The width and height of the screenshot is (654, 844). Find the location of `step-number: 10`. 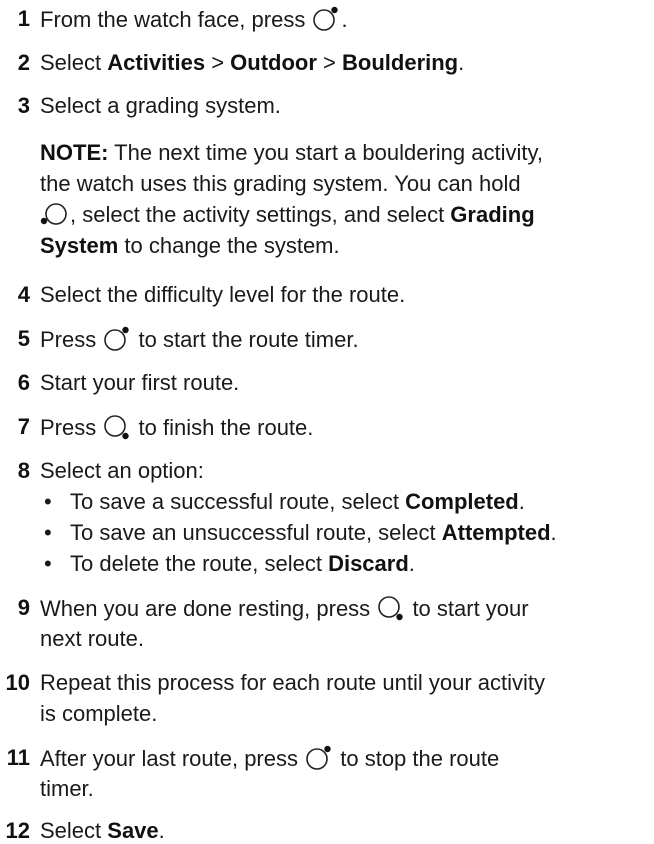

step-number: 10 is located at coordinates (17, 682).